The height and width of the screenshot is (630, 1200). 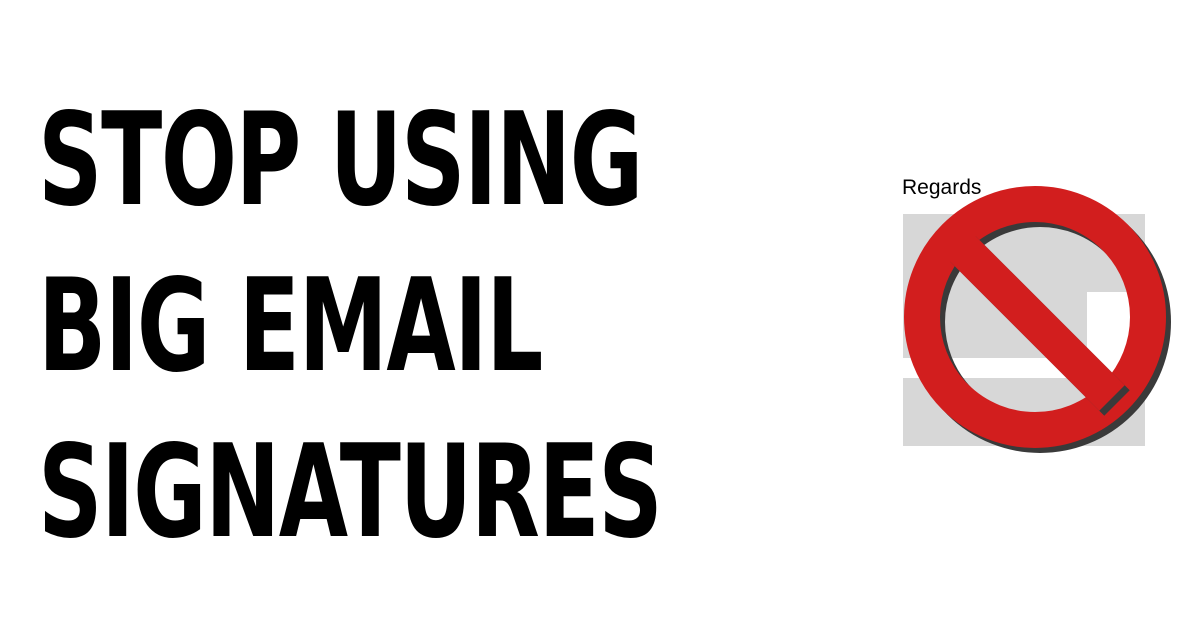 I want to click on headline-line-1: STOP USING, so click(x=340, y=160).